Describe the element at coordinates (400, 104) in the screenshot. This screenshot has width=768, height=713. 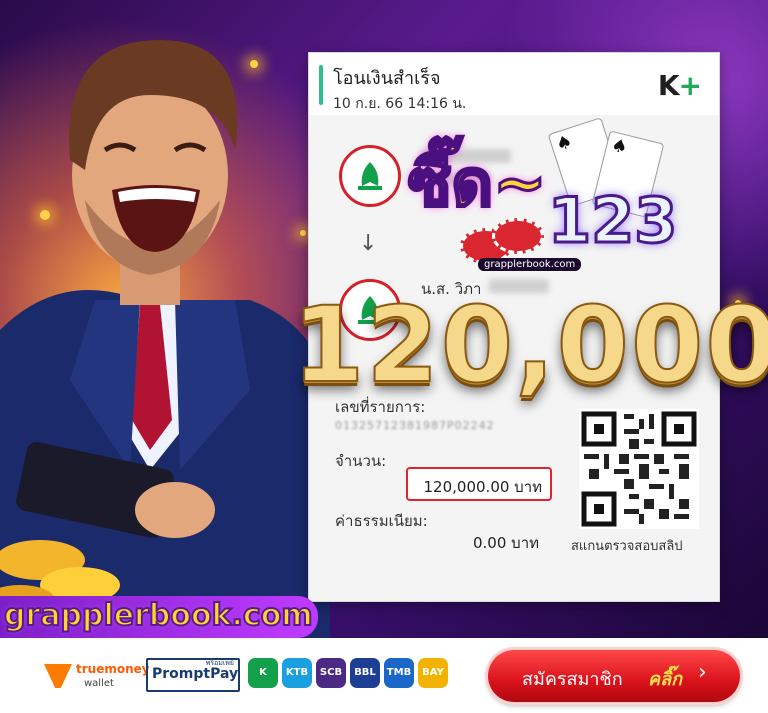
I see `receipt-datetime: 10 ก.ย. 66 14:16 น.` at that location.